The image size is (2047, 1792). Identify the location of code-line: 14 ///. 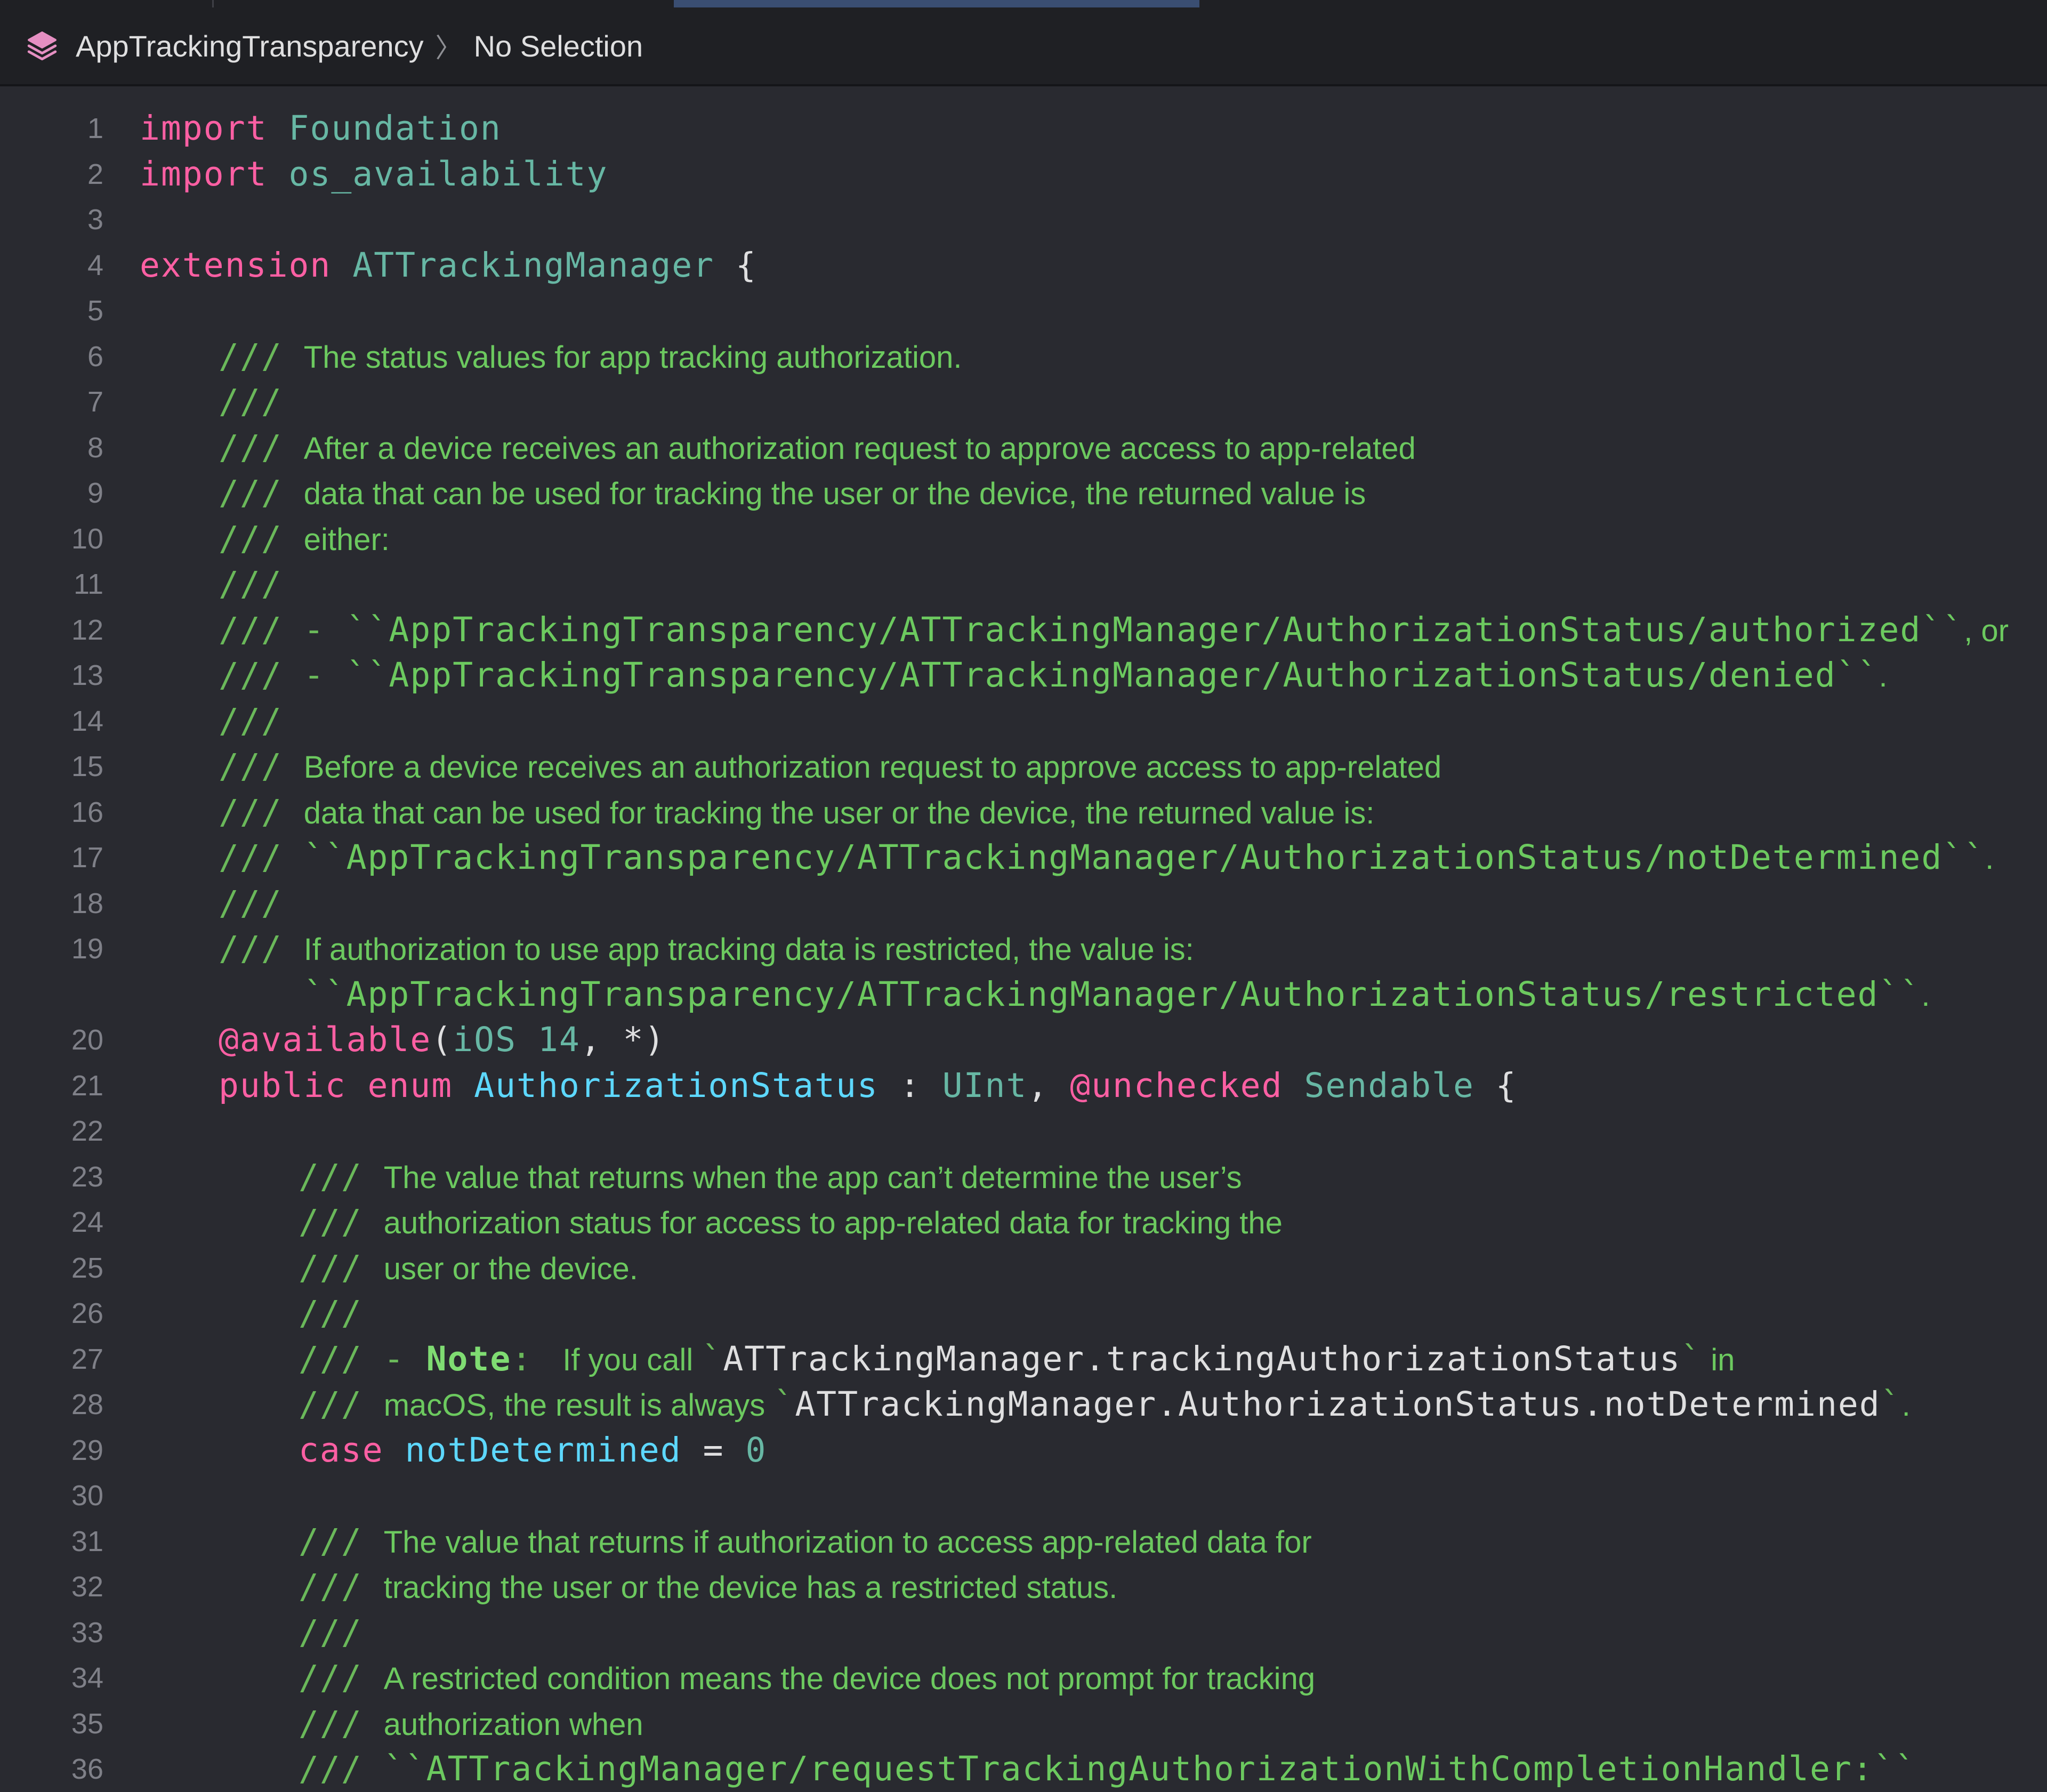
(1023, 721).